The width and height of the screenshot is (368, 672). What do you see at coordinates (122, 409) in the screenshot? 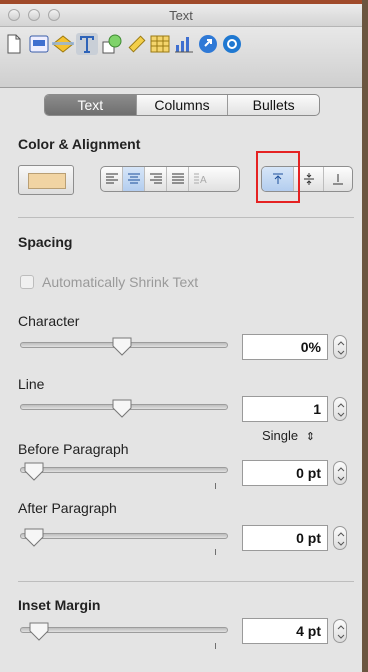
I see `line-slider-thumb` at bounding box center [122, 409].